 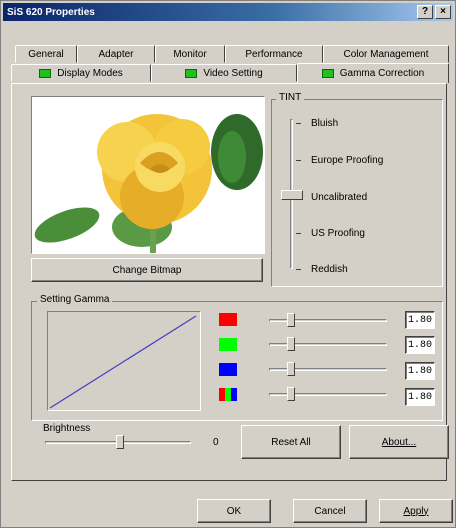 I want to click on tint-group-label: TINT, so click(x=290, y=97).